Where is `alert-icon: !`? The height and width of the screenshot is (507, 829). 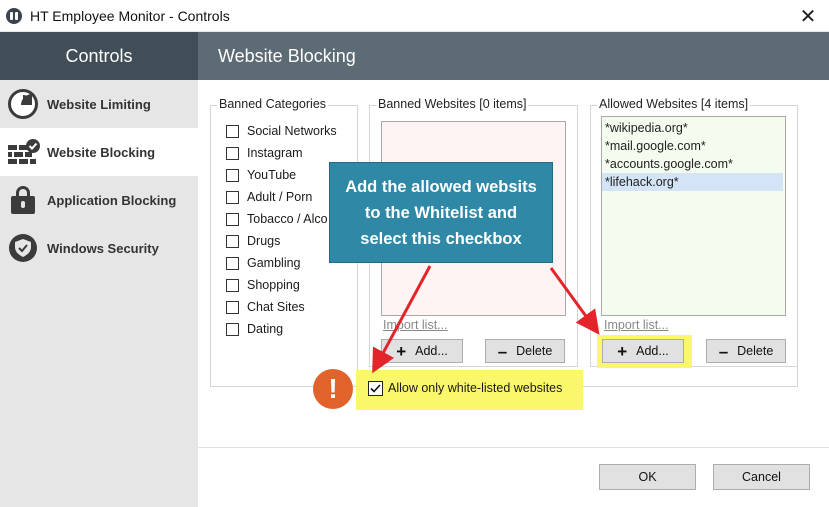 alert-icon: ! is located at coordinates (333, 389).